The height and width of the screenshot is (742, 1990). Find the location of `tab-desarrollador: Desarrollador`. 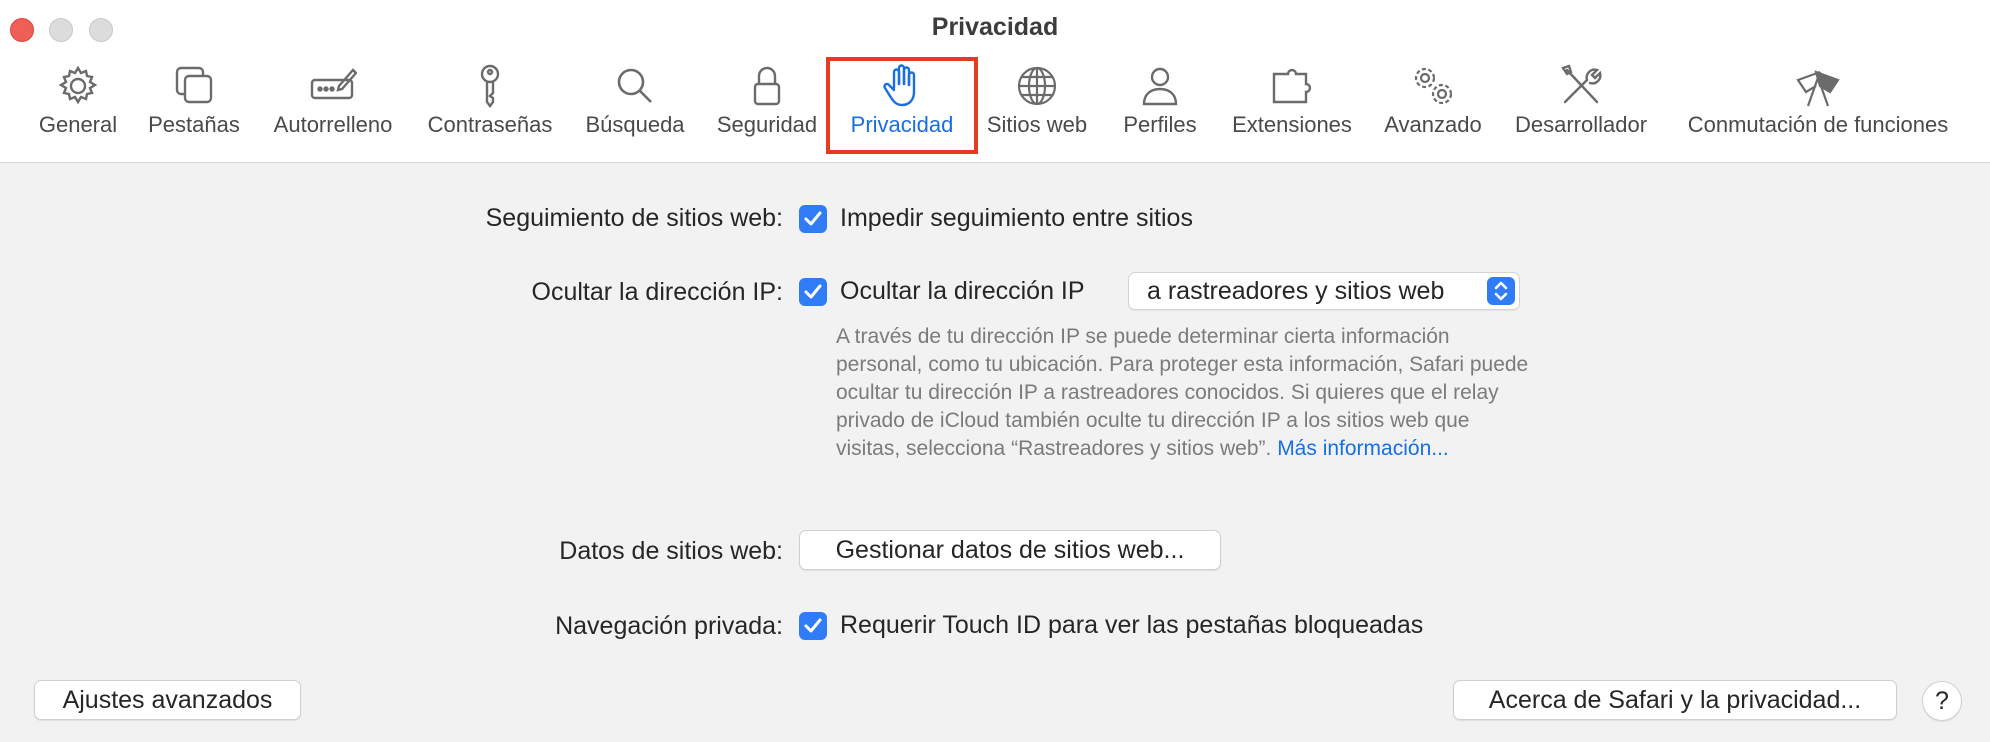

tab-desarrollador: Desarrollador is located at coordinates (1581, 106).